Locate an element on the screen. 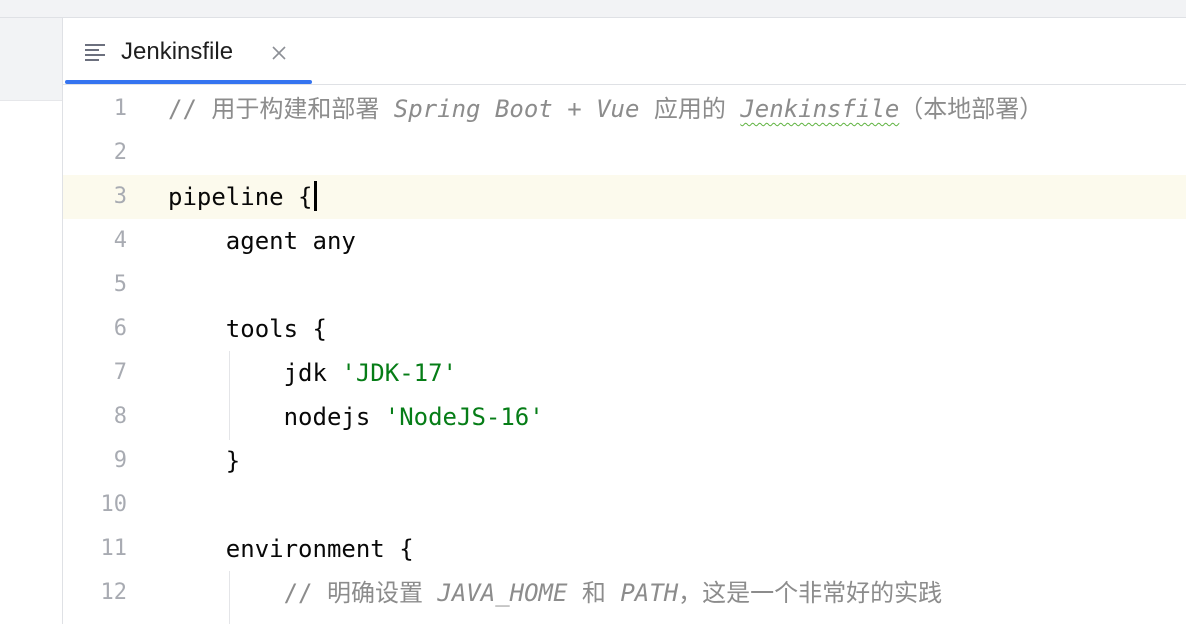 The image size is (1186, 624). code-token: tools { is located at coordinates (247, 329).